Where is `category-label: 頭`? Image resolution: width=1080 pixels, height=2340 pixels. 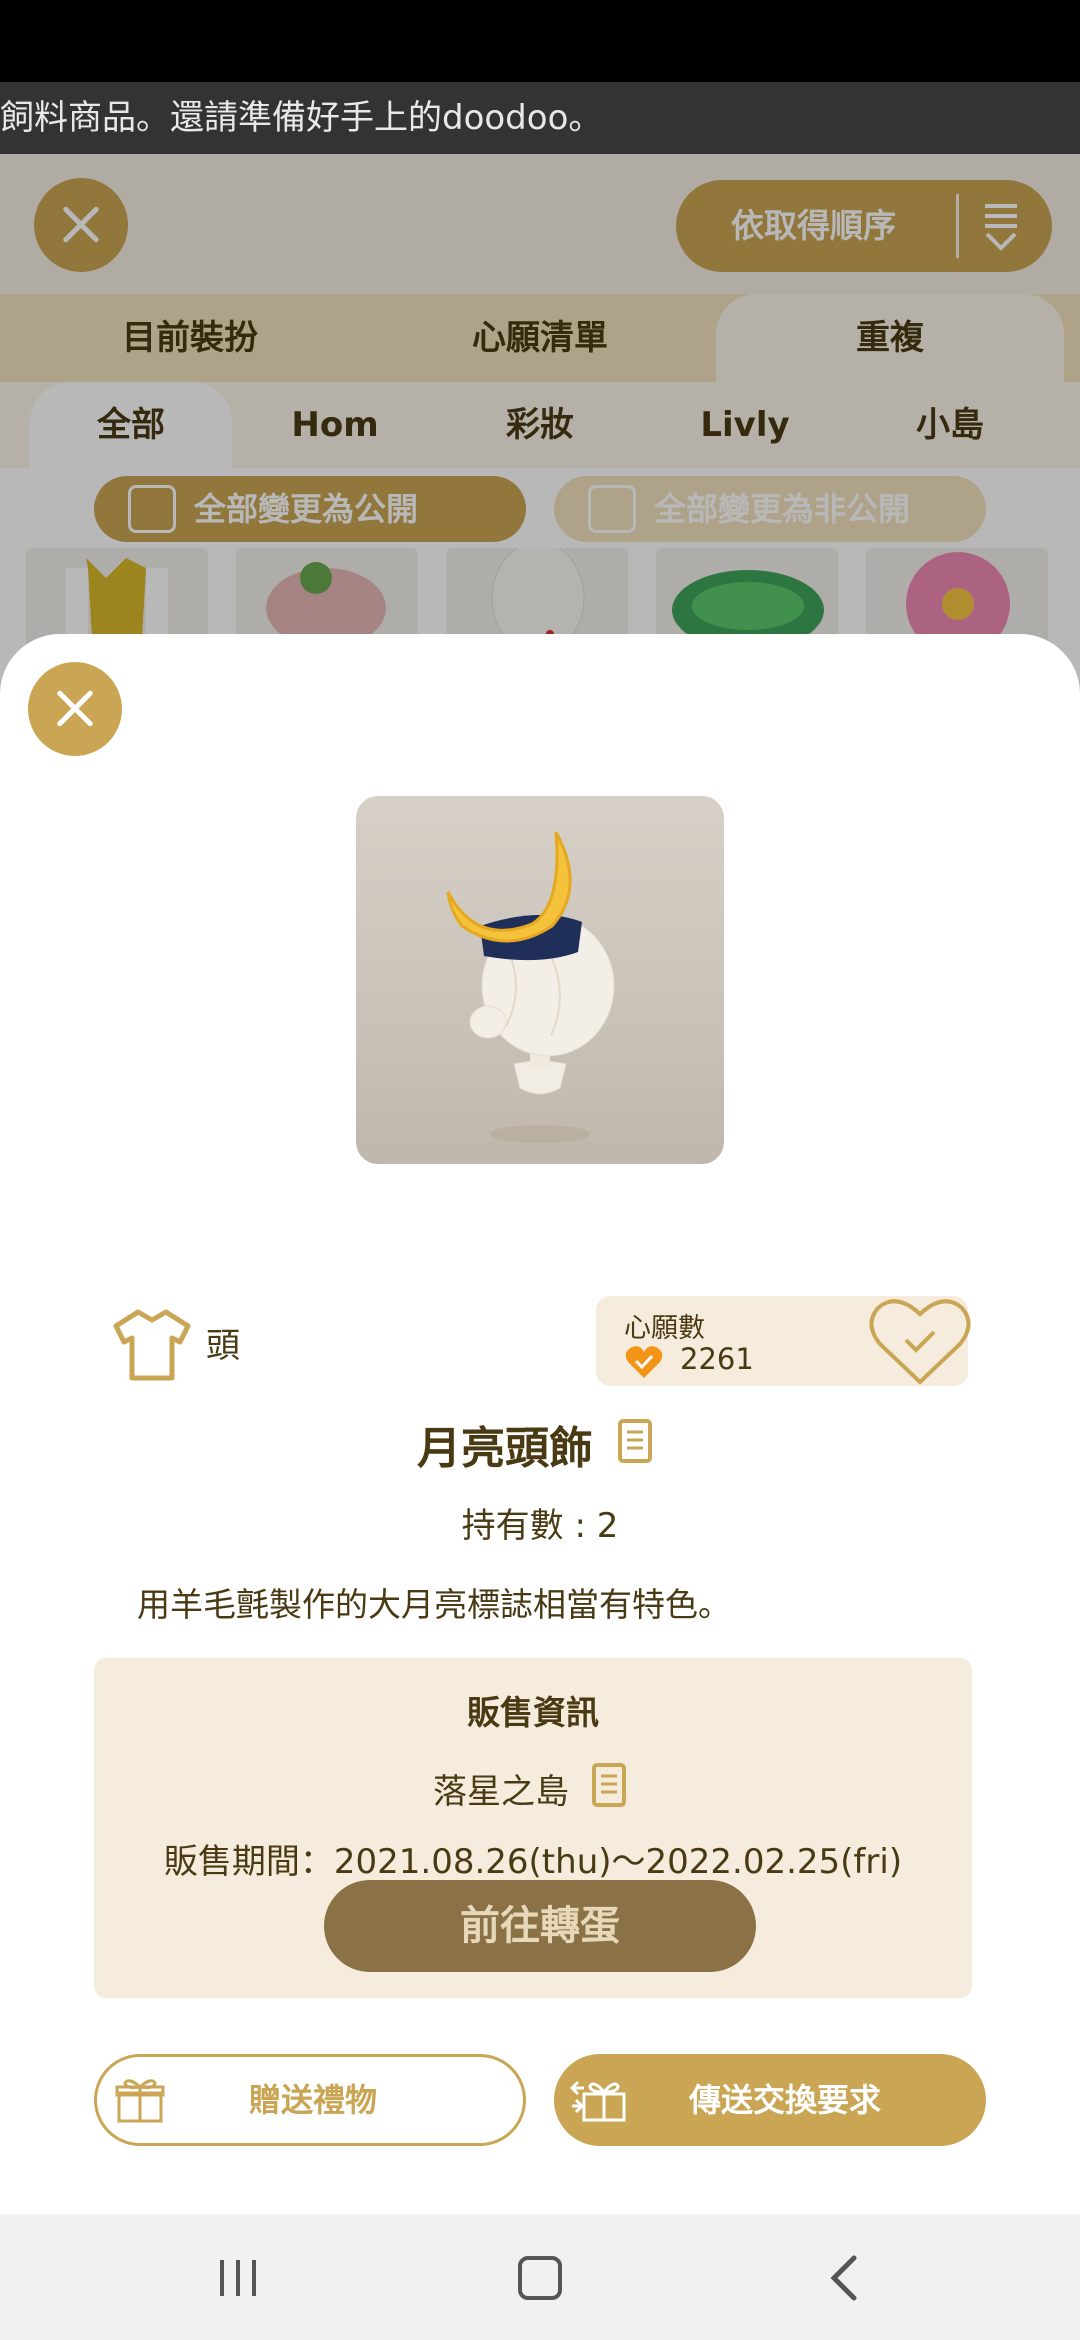
category-label: 頭 is located at coordinates (223, 1346).